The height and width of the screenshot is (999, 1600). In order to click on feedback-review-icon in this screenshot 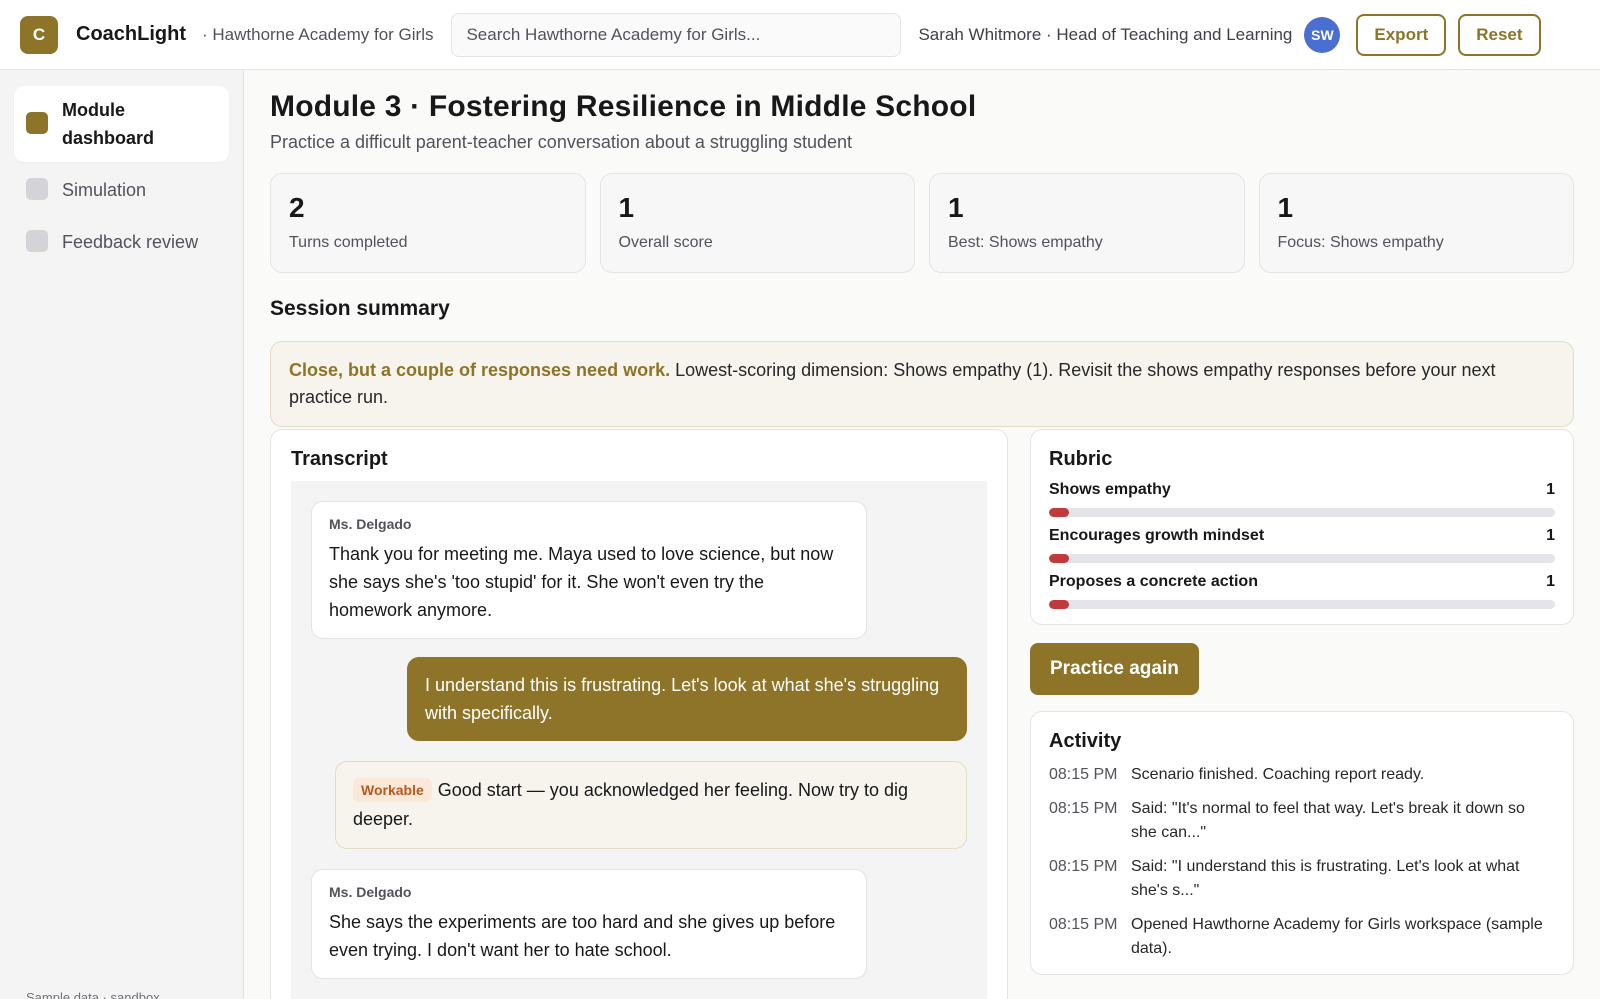, I will do `click(37, 241)`.